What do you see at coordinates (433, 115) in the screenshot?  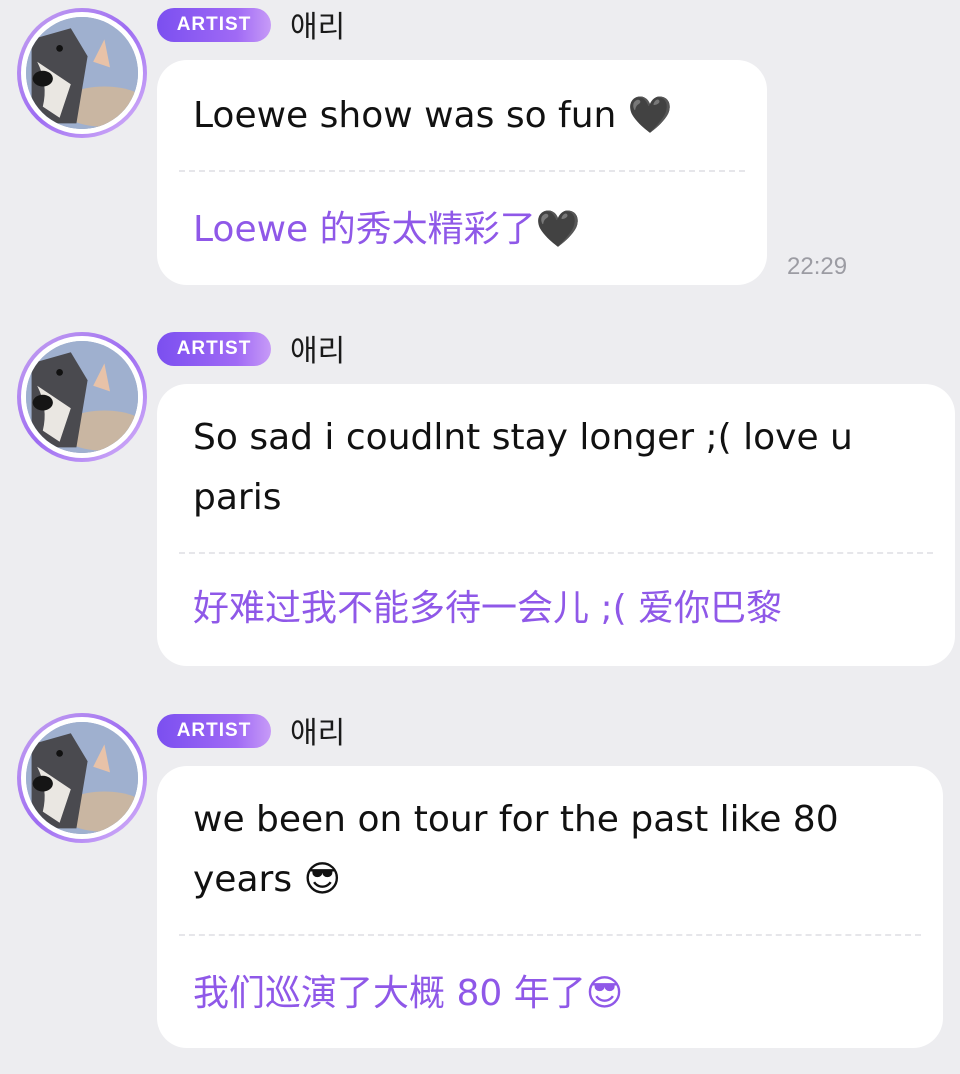 I see `message-text: Loewe show was so fun 🖤` at bounding box center [433, 115].